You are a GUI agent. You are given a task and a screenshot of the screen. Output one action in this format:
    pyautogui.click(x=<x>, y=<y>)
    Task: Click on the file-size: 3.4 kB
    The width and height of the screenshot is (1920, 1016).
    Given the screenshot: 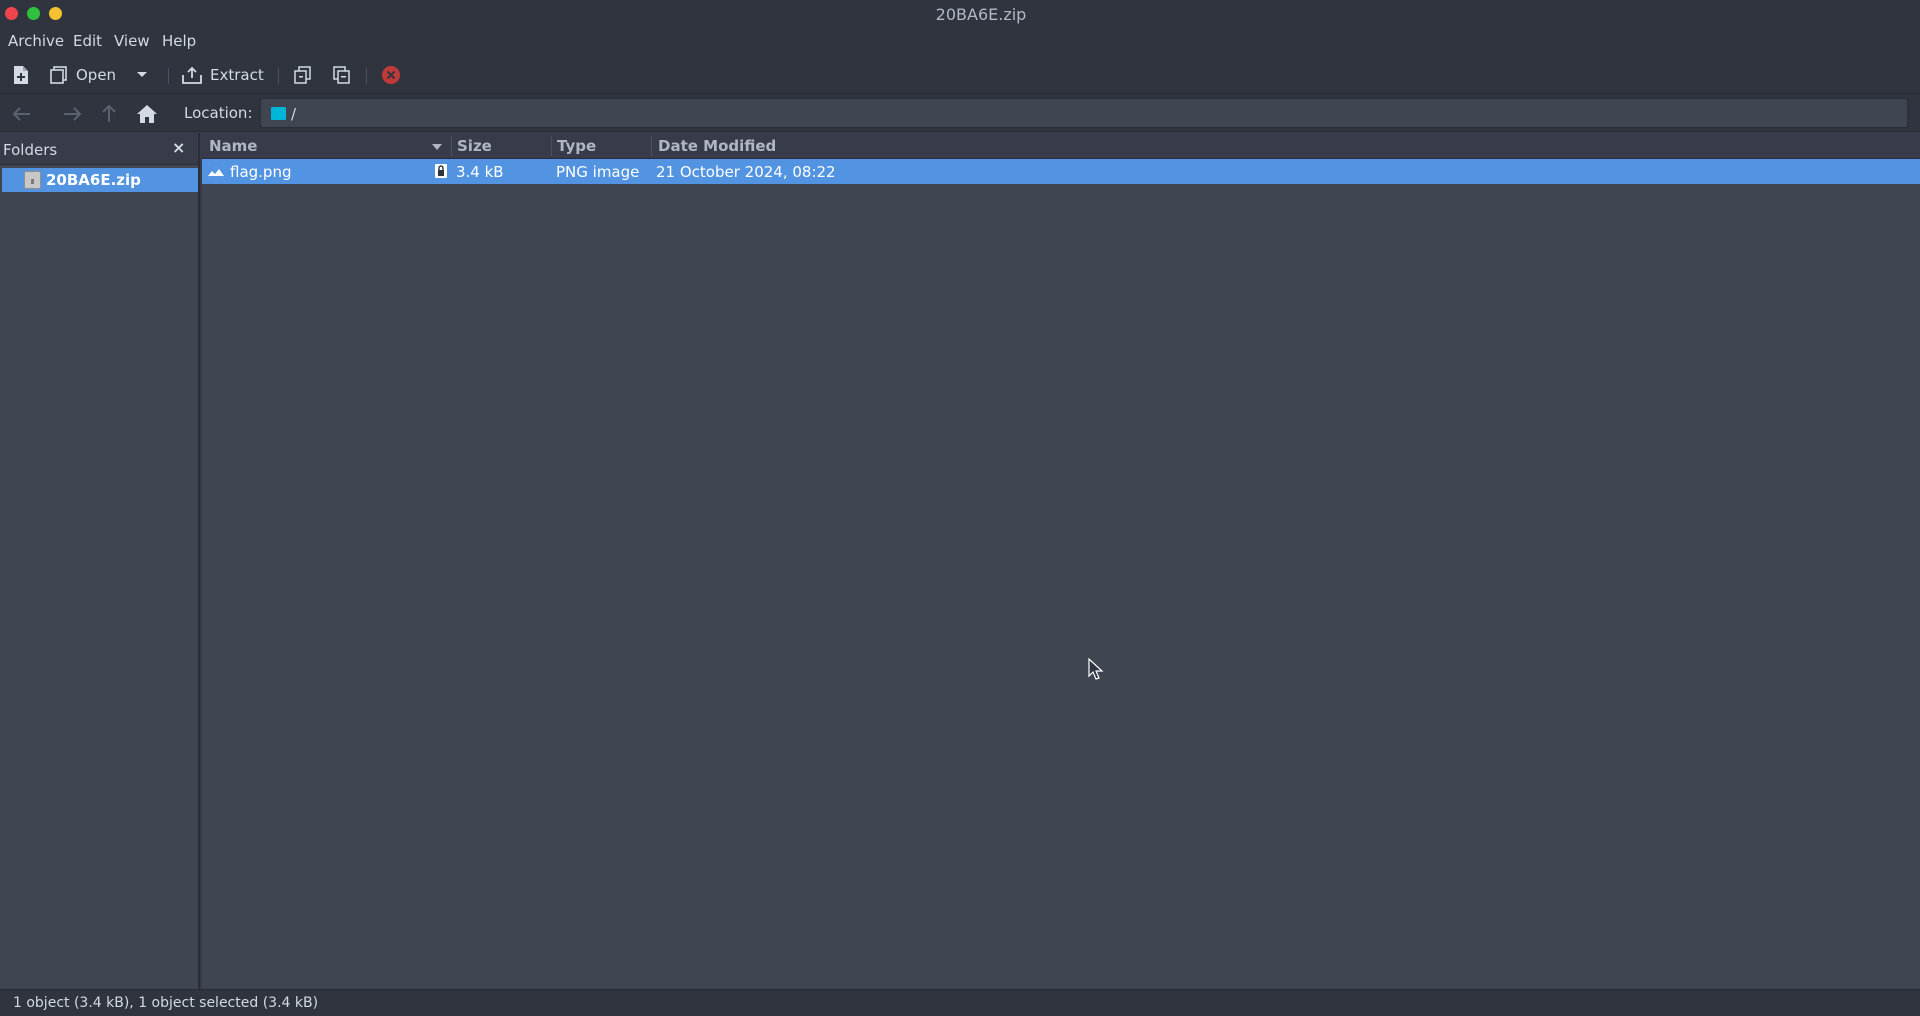 What is the action you would take?
    pyautogui.click(x=480, y=172)
    